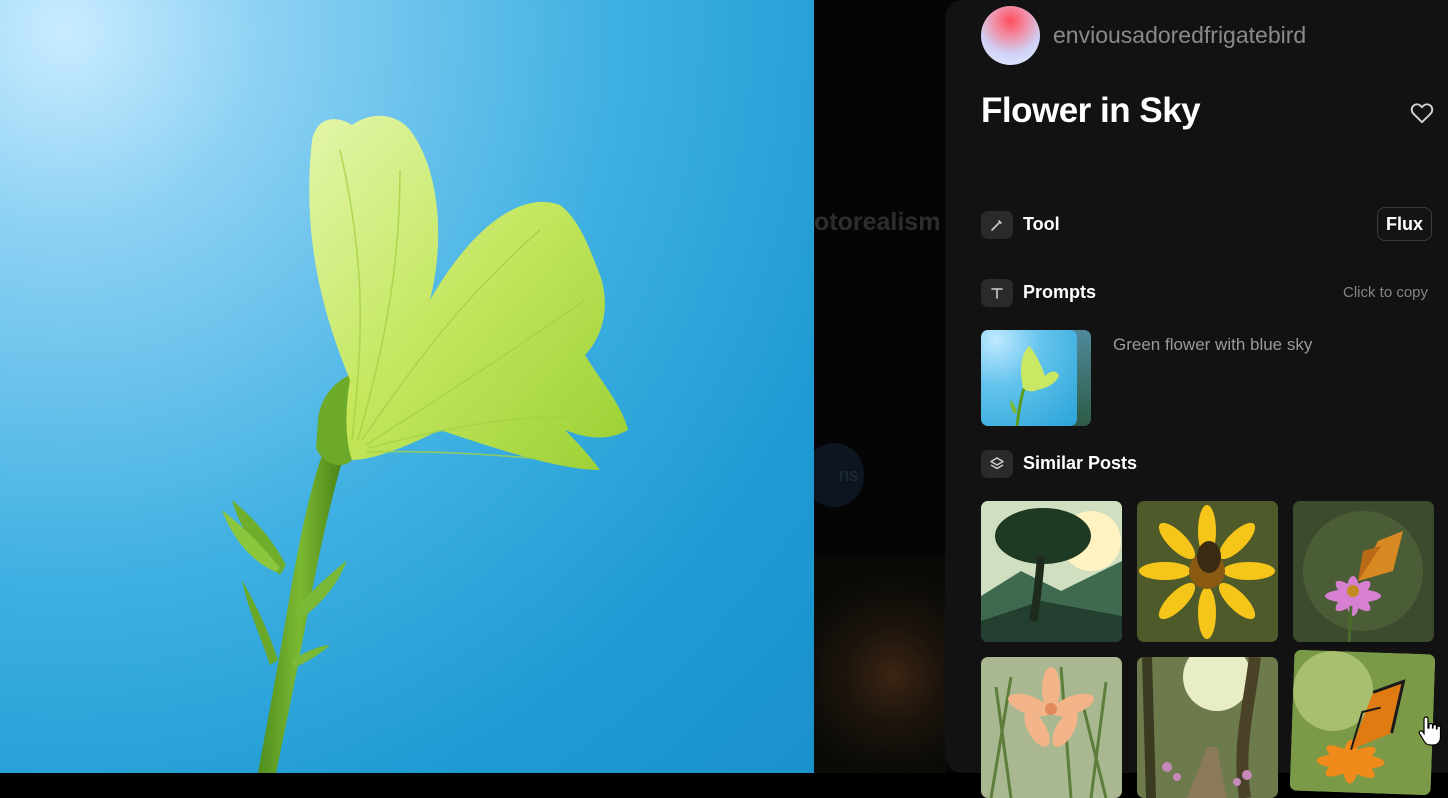  What do you see at coordinates (997, 225) in the screenshot?
I see `brush-icon` at bounding box center [997, 225].